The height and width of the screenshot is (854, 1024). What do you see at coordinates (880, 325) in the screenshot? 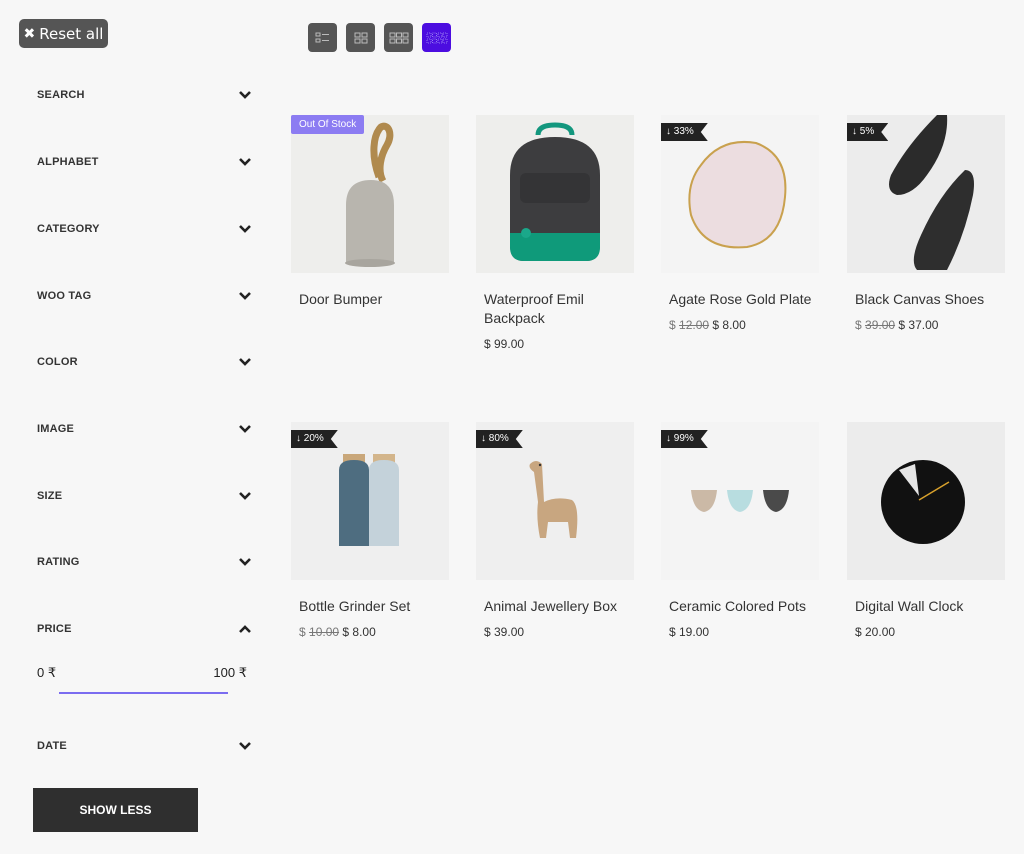
I see `old-price: 39.00` at bounding box center [880, 325].